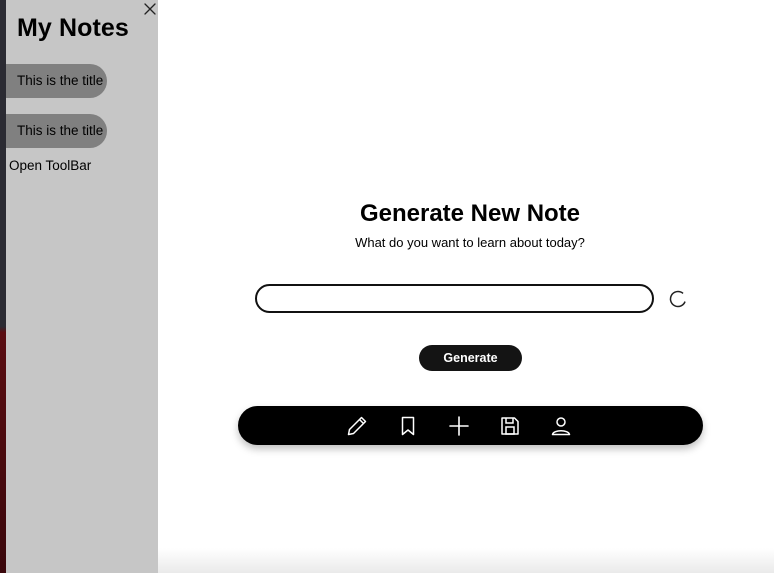 Image resolution: width=774 pixels, height=573 pixels. I want to click on edit-button, so click(357, 426).